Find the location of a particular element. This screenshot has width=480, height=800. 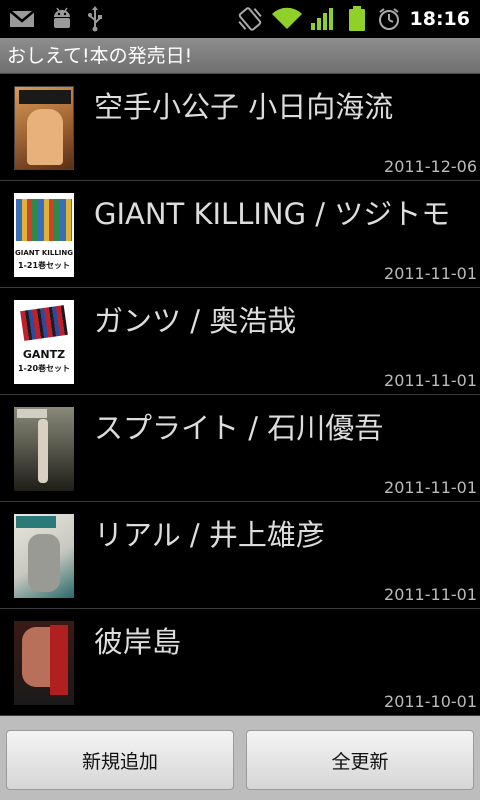

book-list-item: リアル / 井上雄彦 2011-11-01 is located at coordinates (240, 555).